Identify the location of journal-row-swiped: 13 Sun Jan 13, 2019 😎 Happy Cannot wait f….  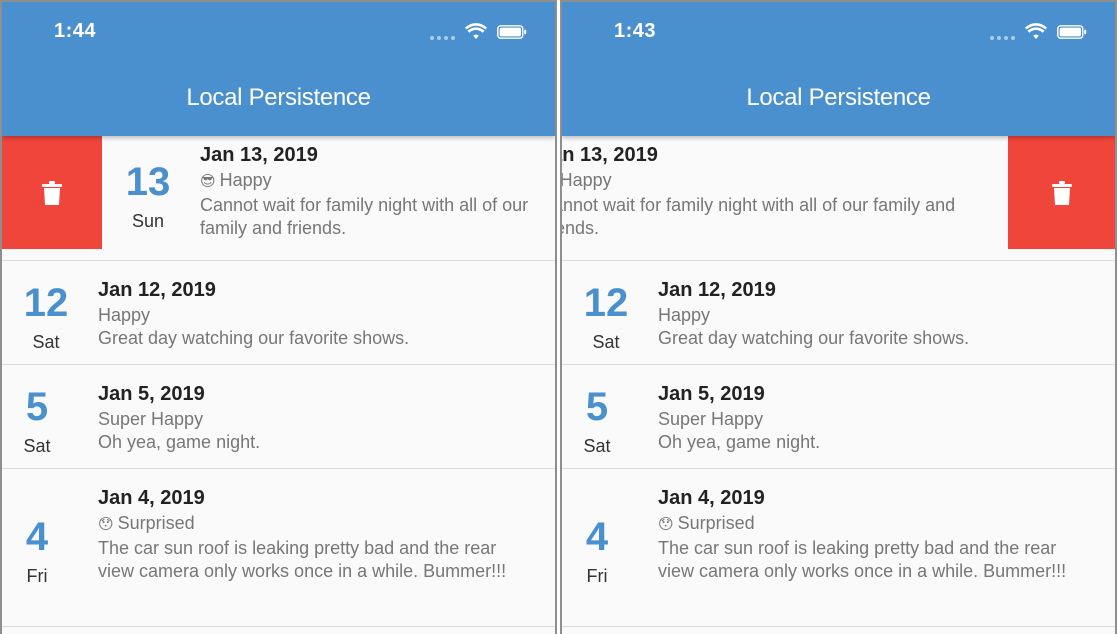
(278, 198).